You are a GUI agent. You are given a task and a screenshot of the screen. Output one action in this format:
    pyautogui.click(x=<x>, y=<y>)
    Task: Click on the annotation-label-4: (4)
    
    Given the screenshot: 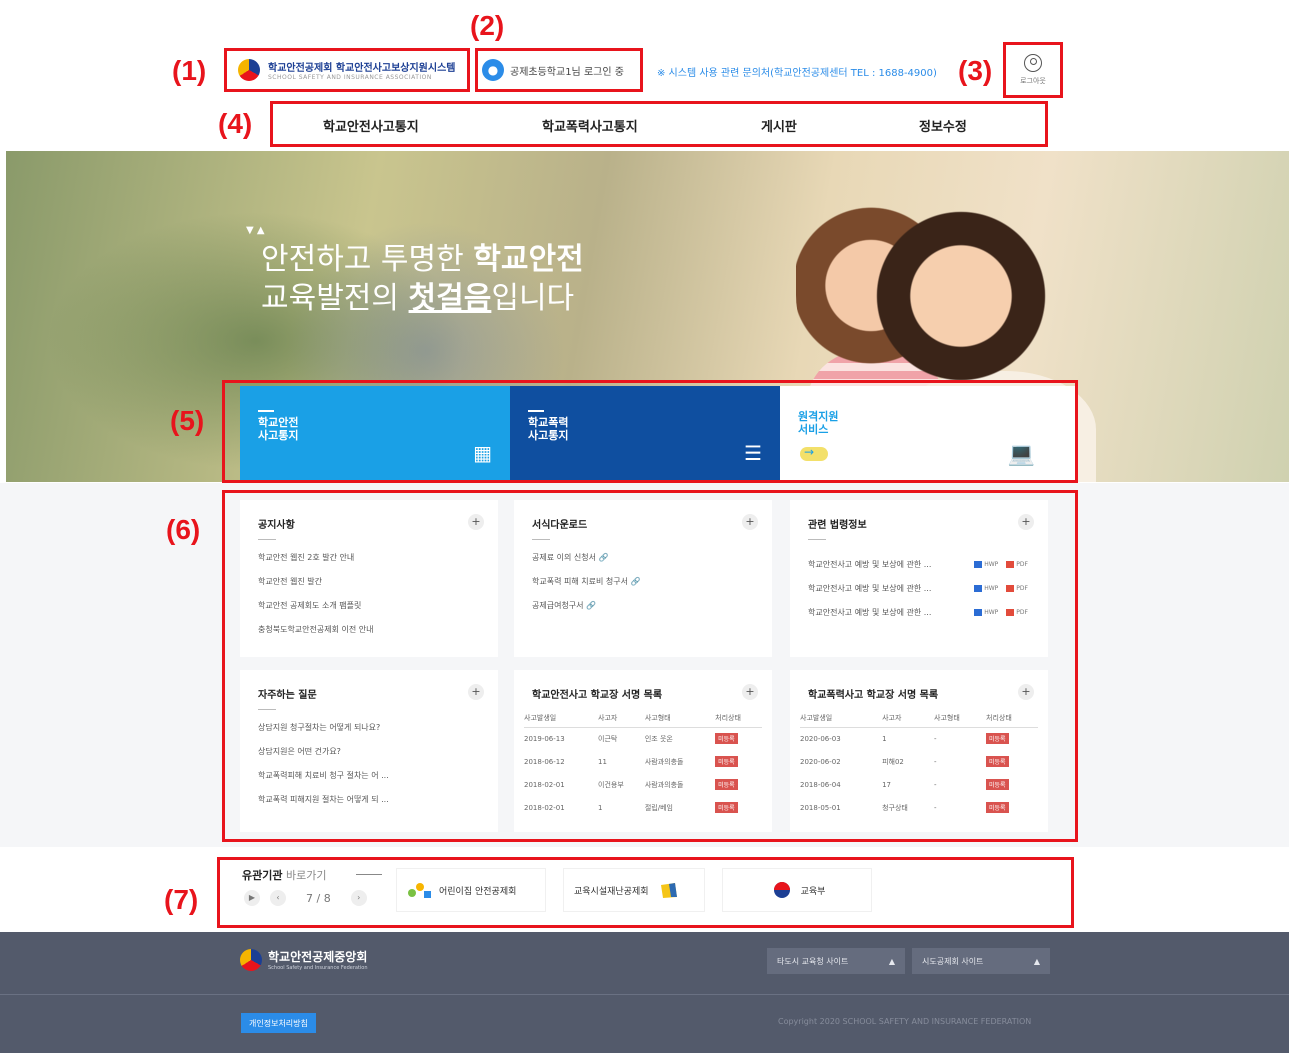 What is the action you would take?
    pyautogui.click(x=235, y=123)
    